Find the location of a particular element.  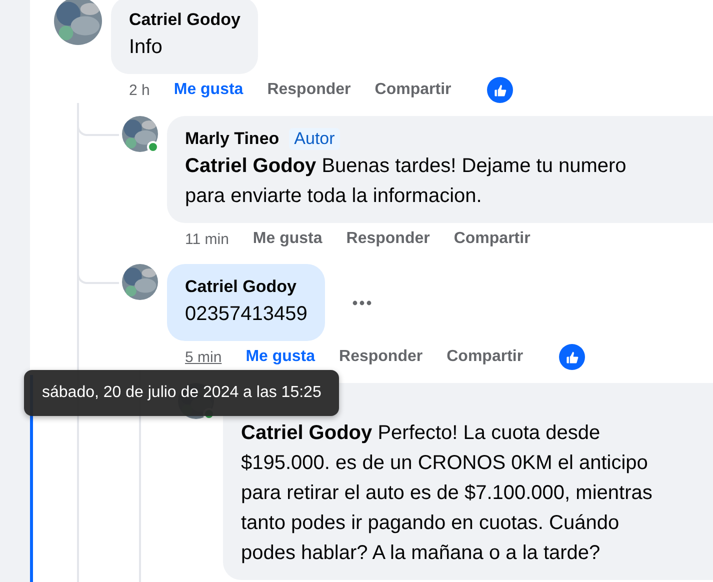

comment-author: Marly Tineo is located at coordinates (232, 139).